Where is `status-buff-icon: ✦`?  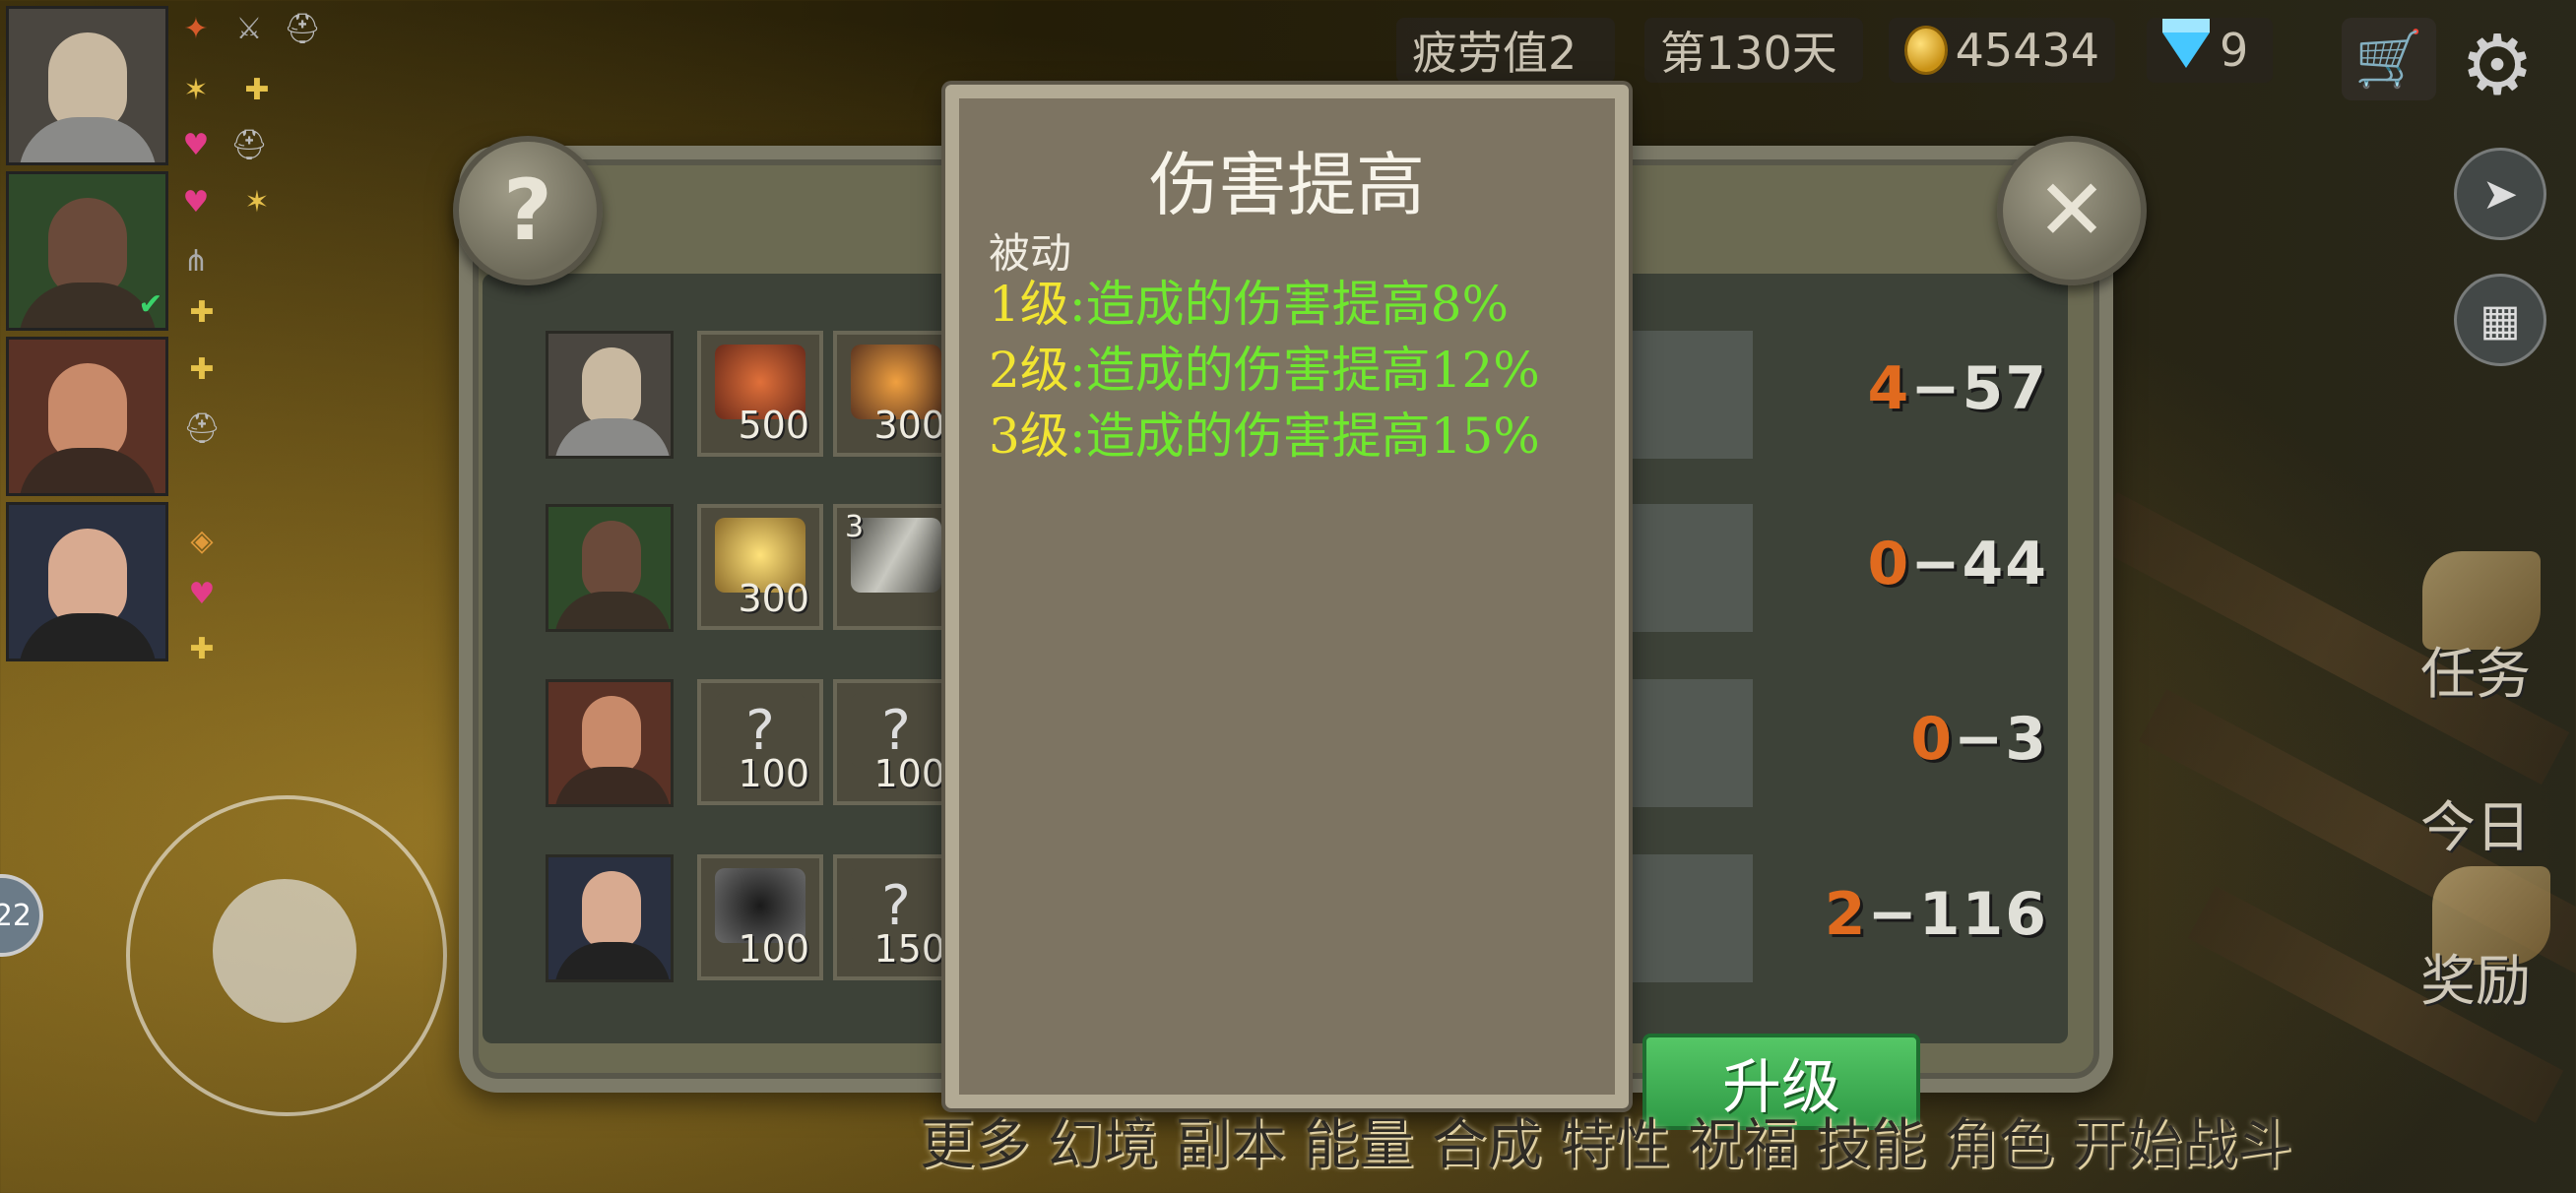 status-buff-icon: ✦ is located at coordinates (196, 28).